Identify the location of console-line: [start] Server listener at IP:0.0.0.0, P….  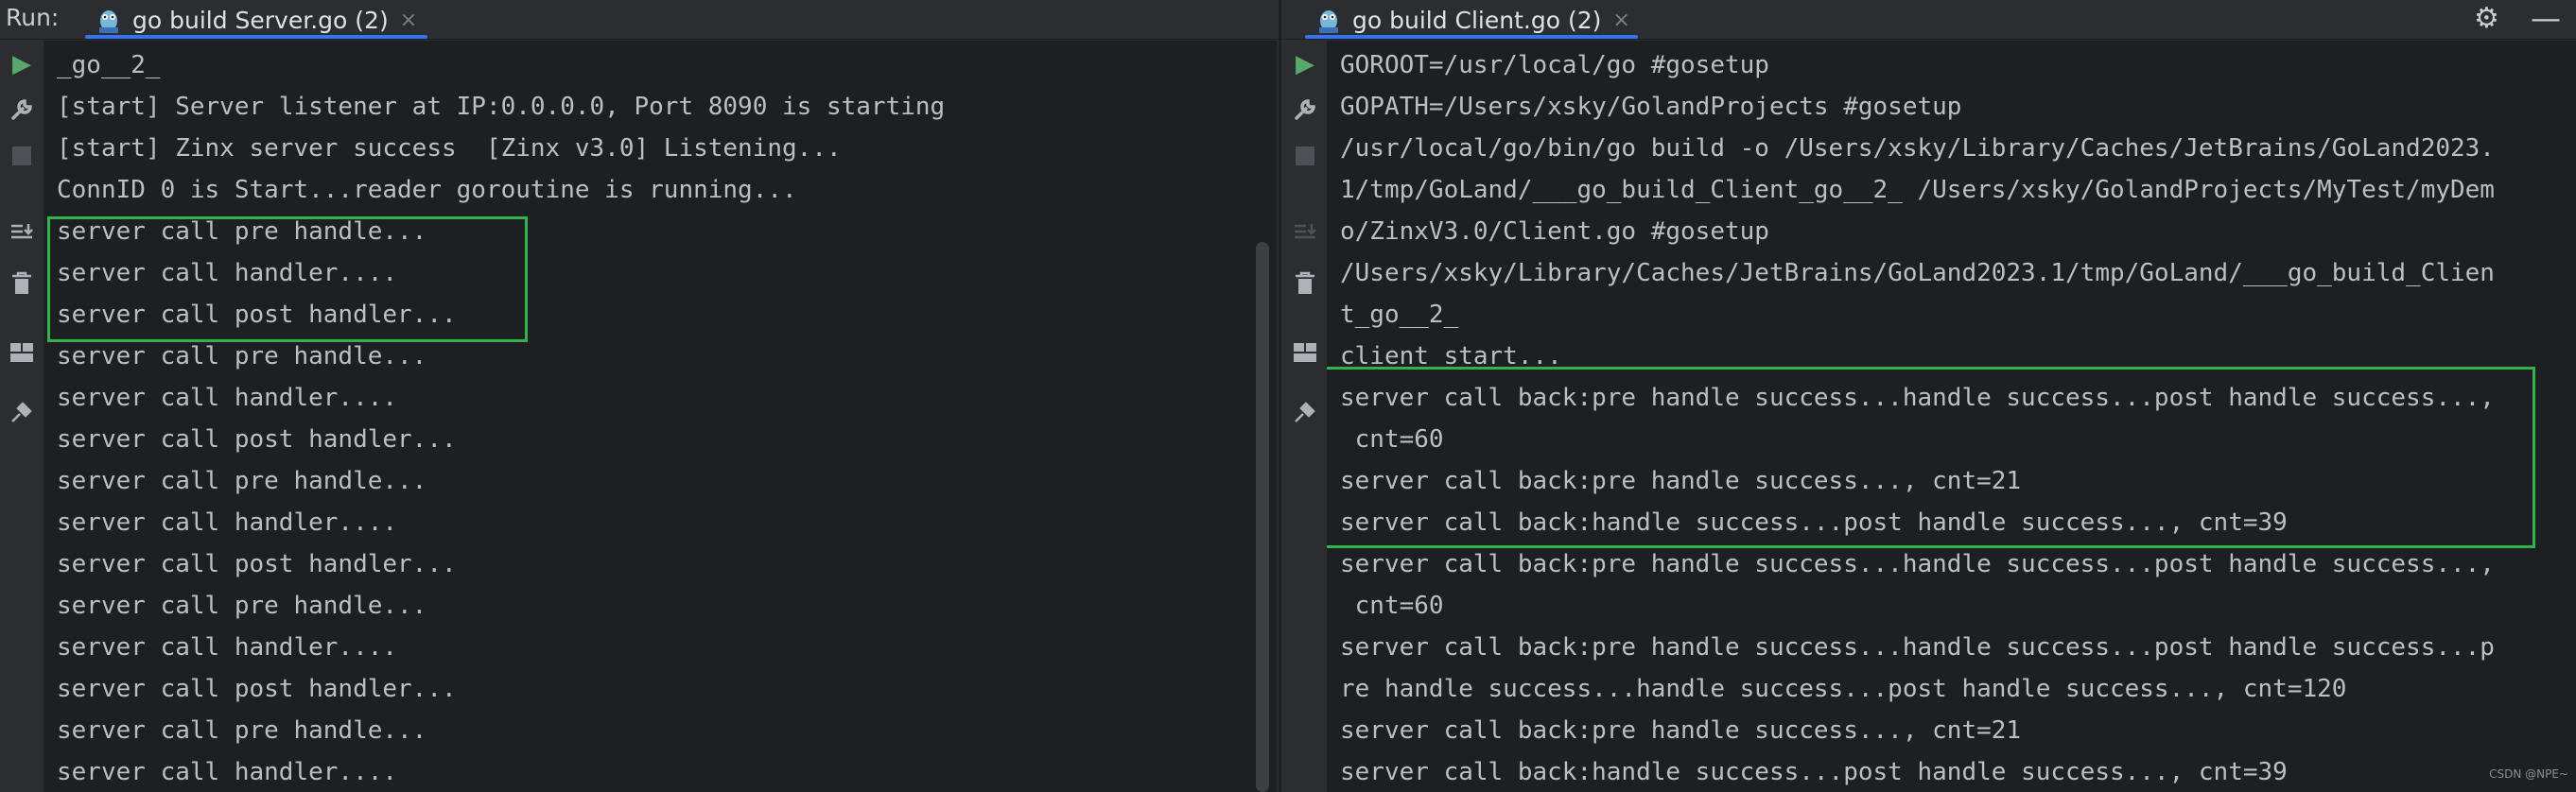
(501, 107).